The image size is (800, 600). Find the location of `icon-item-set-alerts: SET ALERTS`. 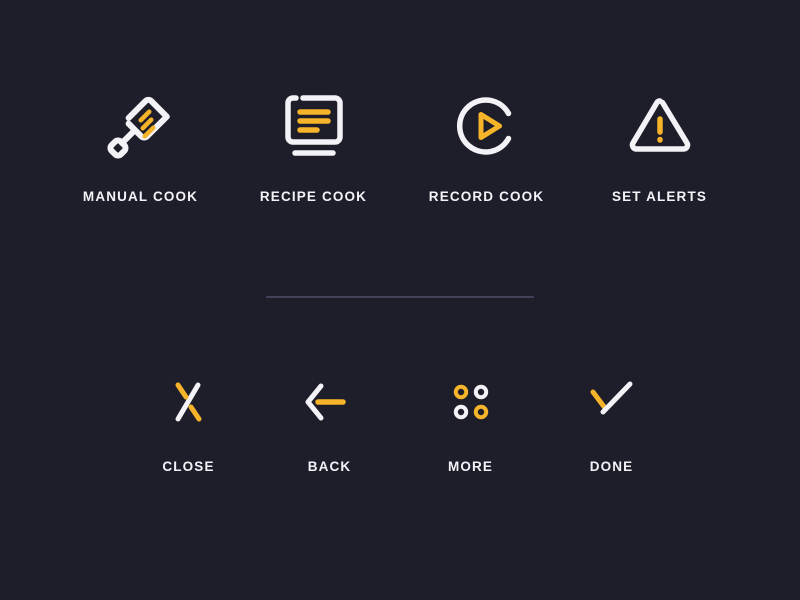

icon-item-set-alerts: SET ALERTS is located at coordinates (659, 145).